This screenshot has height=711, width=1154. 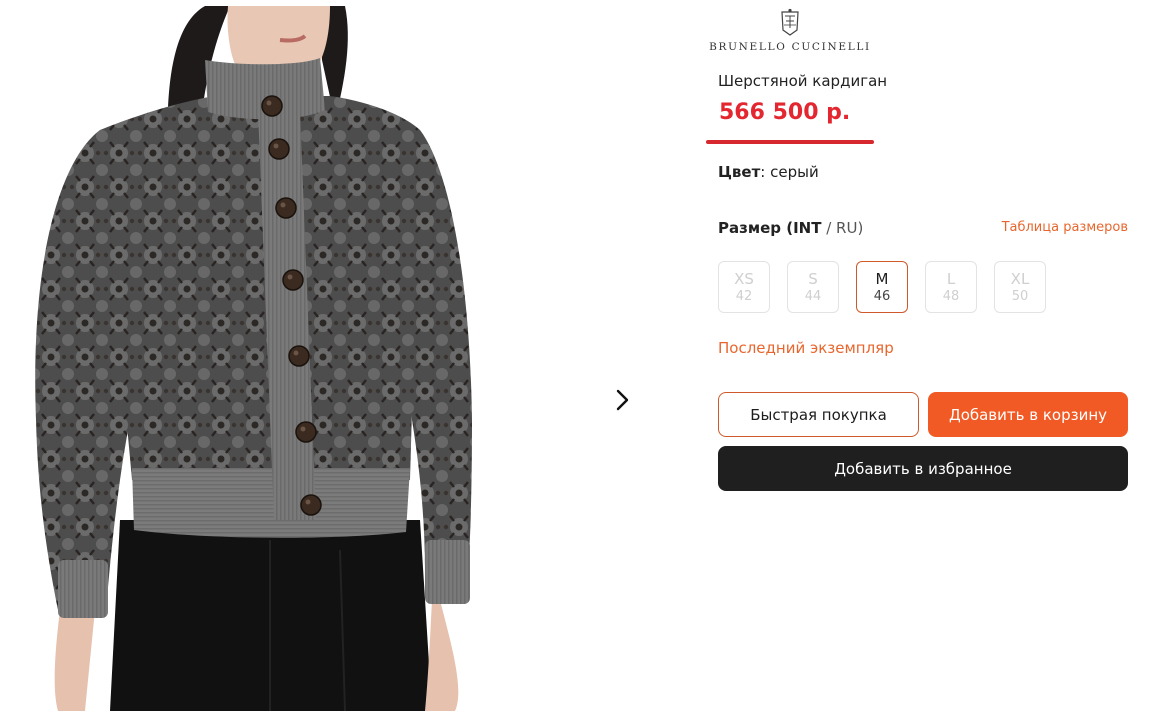 I want to click on size-int: XS, so click(x=744, y=278).